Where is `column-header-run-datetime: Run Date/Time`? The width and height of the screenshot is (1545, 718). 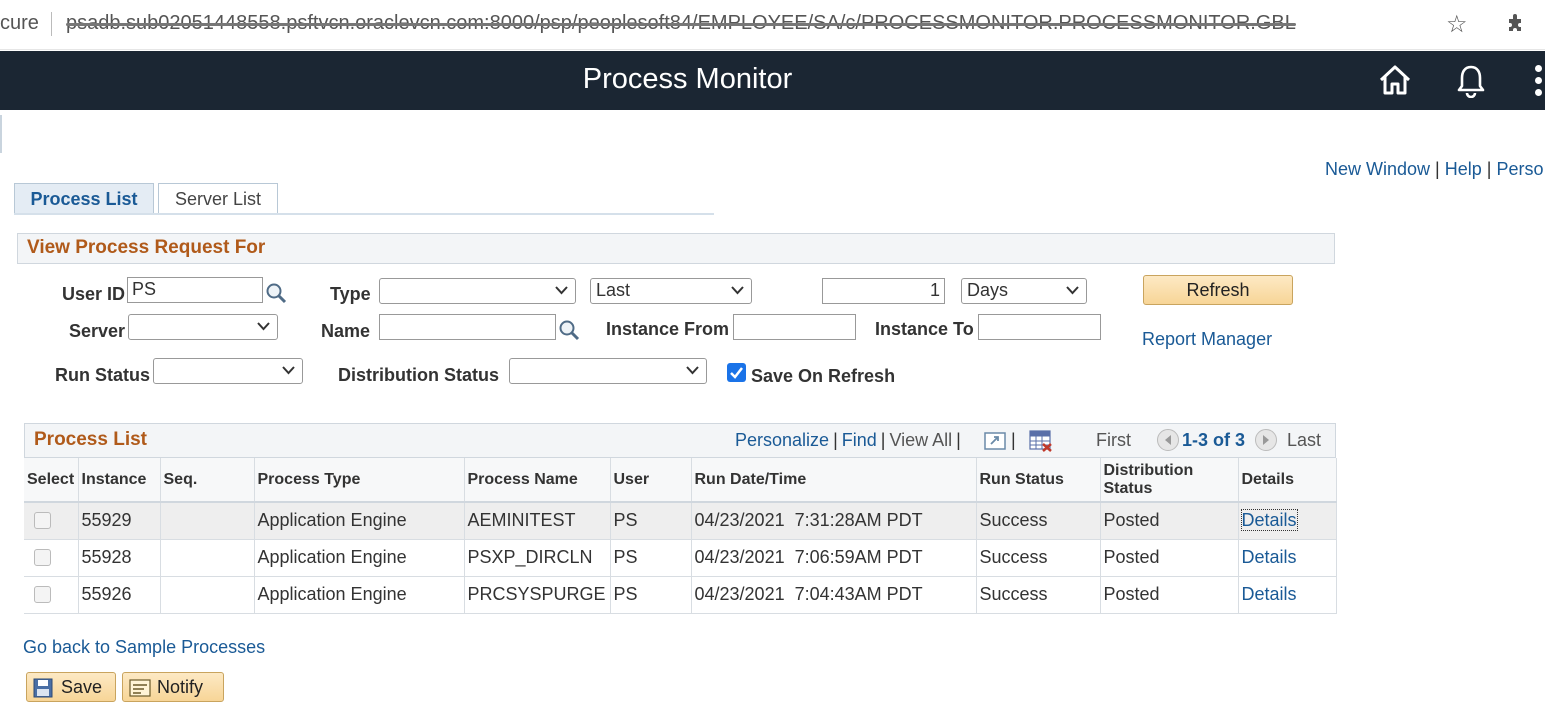
column-header-run-datetime: Run Date/Time is located at coordinates (834, 480).